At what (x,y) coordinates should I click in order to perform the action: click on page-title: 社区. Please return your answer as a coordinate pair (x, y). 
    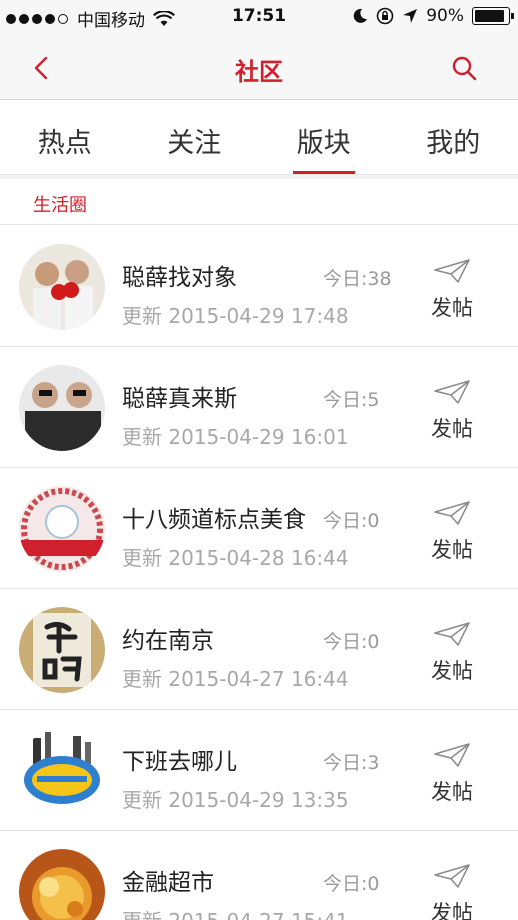
    Looking at the image, I should click on (259, 72).